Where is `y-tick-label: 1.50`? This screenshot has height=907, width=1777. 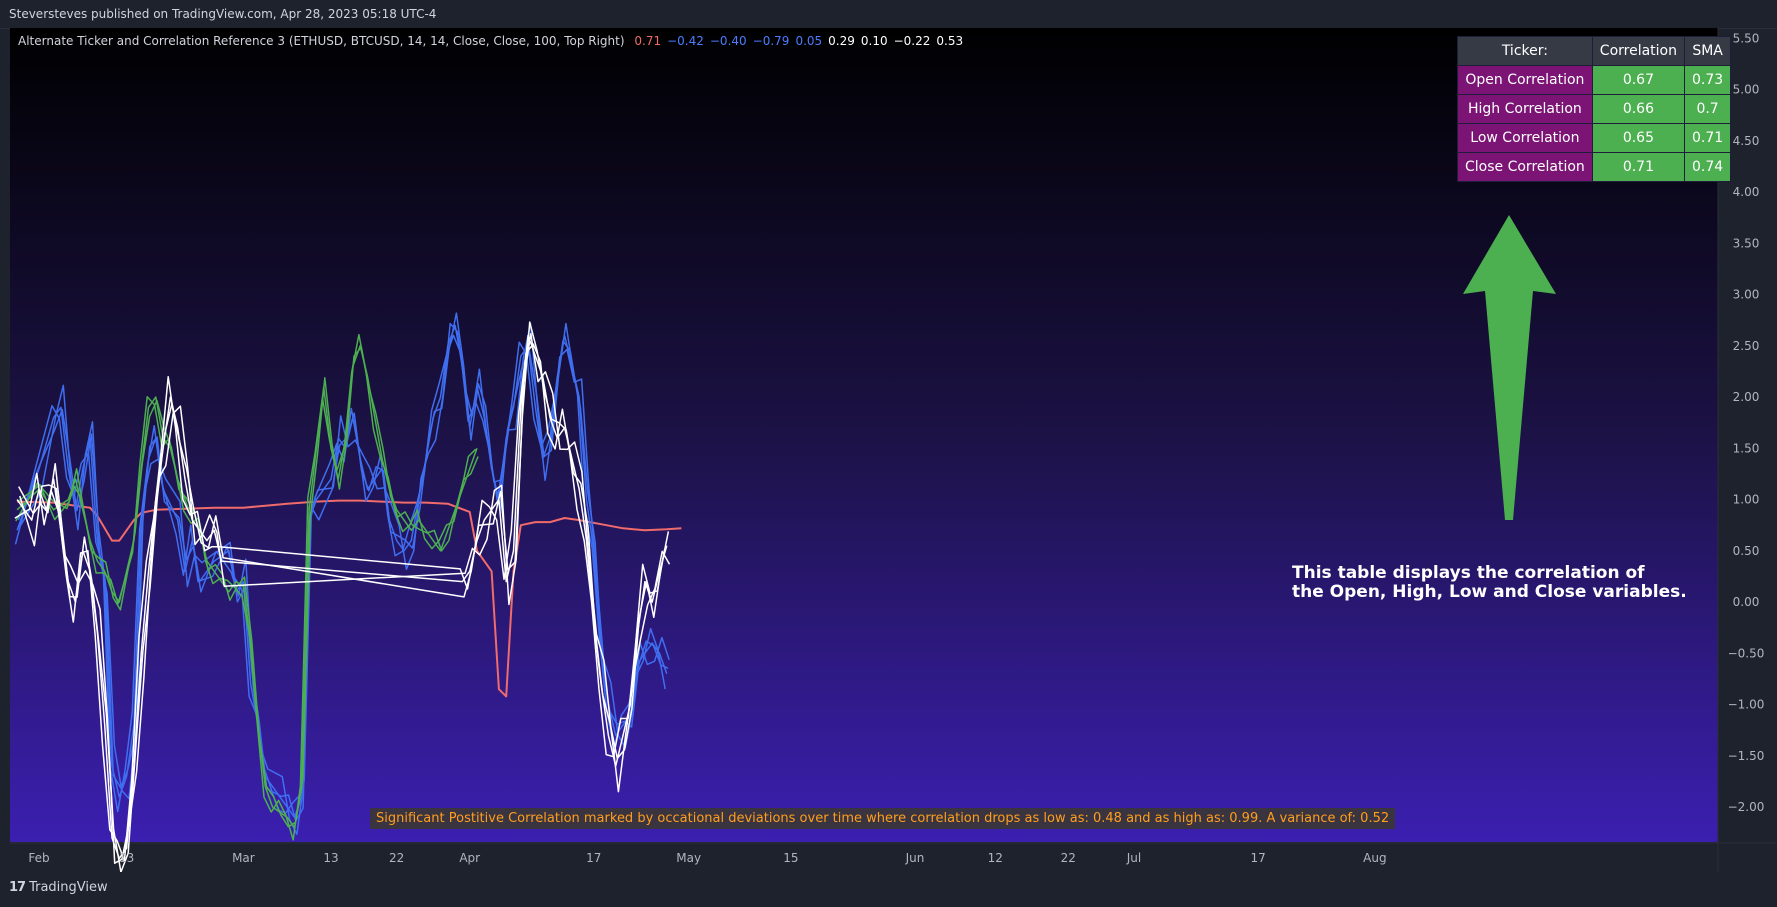 y-tick-label: 1.50 is located at coordinates (1746, 448).